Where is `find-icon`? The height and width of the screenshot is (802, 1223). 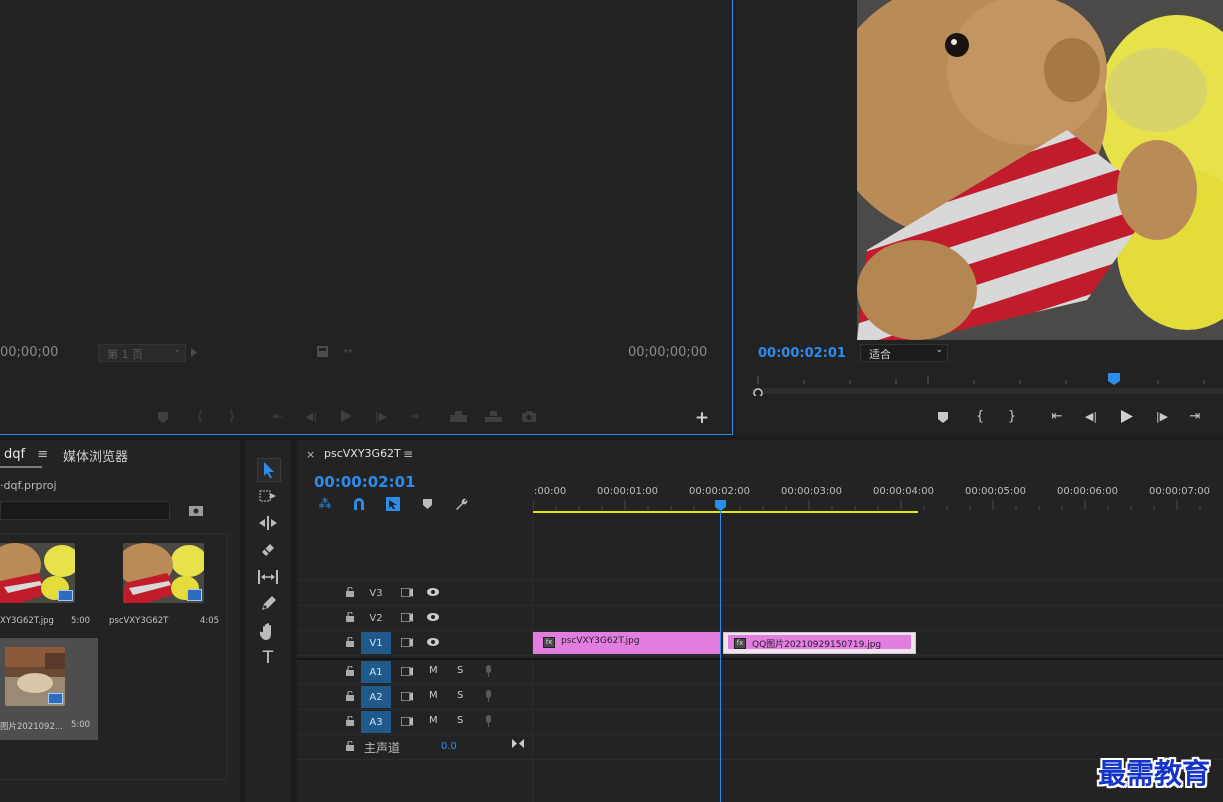 find-icon is located at coordinates (196, 511).